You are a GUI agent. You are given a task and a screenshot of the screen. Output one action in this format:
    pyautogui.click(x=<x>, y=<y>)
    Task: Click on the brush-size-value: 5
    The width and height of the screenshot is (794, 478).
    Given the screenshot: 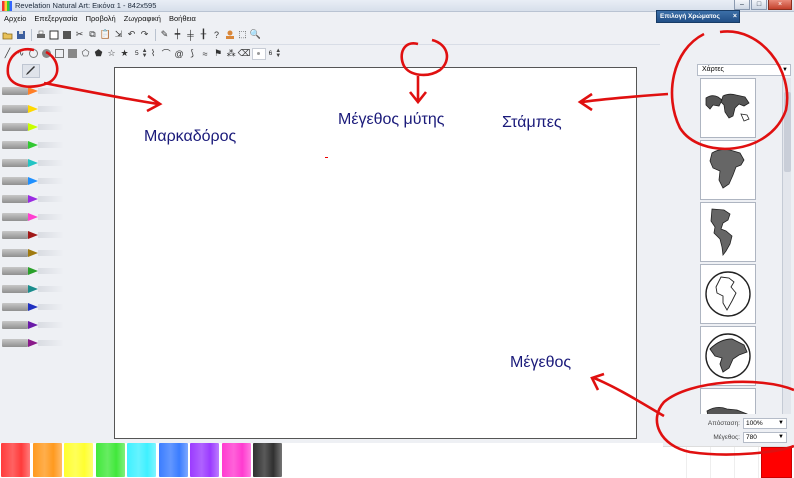 What is the action you would take?
    pyautogui.click(x=137, y=53)
    